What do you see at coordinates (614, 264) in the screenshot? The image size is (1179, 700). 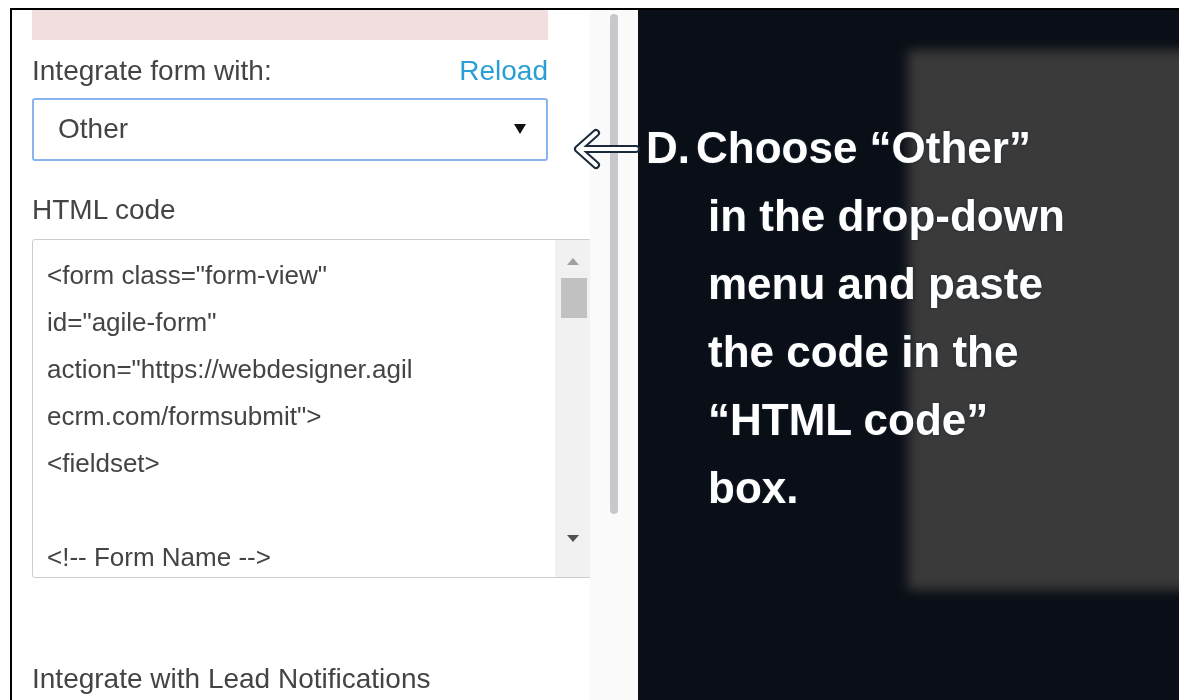 I see `scrollbar-thumb` at bounding box center [614, 264].